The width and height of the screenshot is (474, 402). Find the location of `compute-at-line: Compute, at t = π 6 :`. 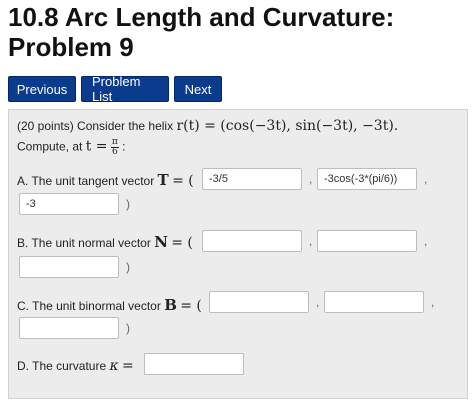

compute-at-line: Compute, at t = π 6 : is located at coordinates (71, 147).